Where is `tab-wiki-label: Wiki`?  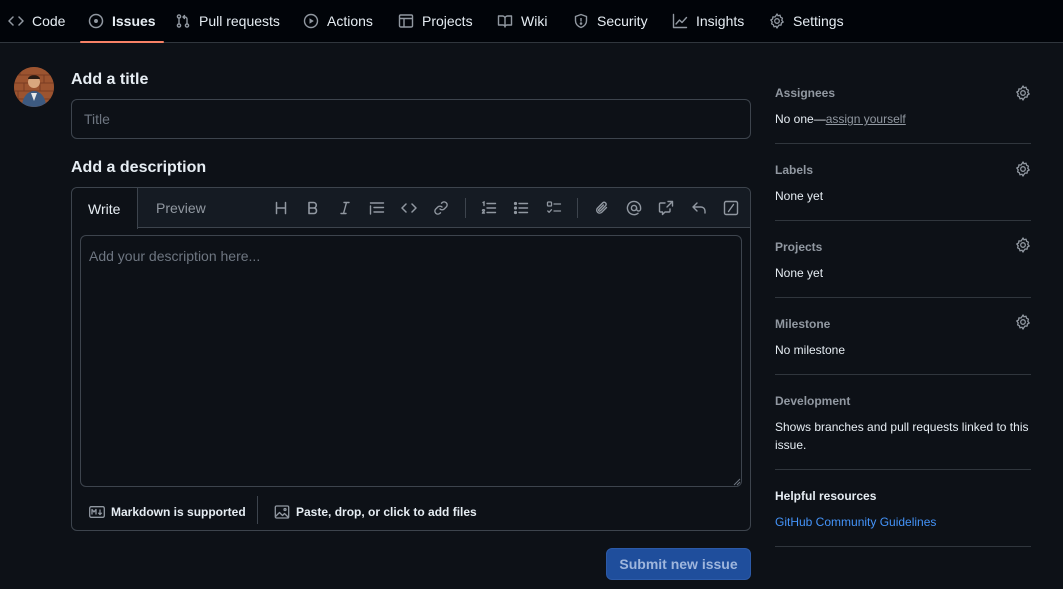 tab-wiki-label: Wiki is located at coordinates (534, 21).